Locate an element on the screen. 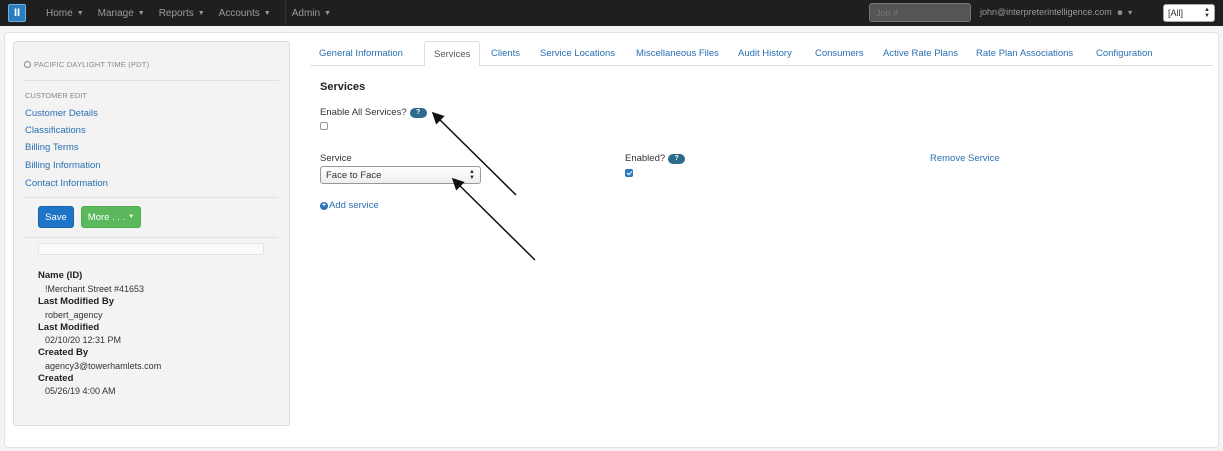 This screenshot has width=1223, height=451. meta-name-label: Name (ID) is located at coordinates (60, 275).